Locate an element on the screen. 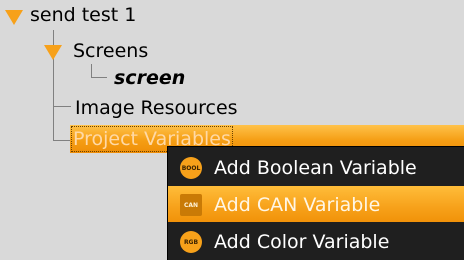 The width and height of the screenshot is (464, 260). menu-item-label: Add CAN Variable is located at coordinates (297, 205).